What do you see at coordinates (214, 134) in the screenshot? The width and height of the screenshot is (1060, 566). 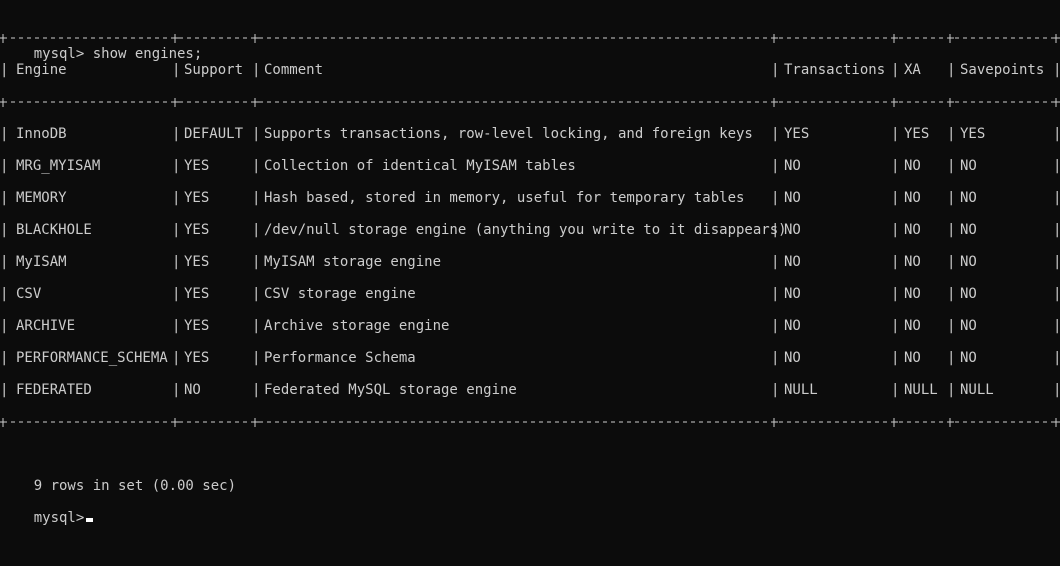 I see `cell-support: DEFAULT` at bounding box center [214, 134].